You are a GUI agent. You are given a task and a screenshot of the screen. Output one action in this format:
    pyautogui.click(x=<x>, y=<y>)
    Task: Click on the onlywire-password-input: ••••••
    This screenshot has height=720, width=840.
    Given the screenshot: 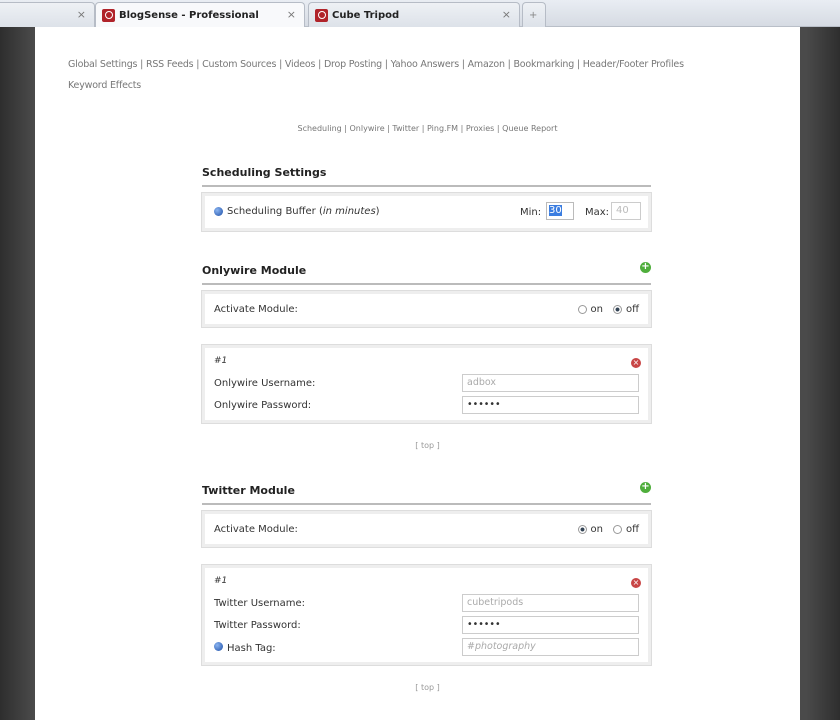 What is the action you would take?
    pyautogui.click(x=550, y=405)
    